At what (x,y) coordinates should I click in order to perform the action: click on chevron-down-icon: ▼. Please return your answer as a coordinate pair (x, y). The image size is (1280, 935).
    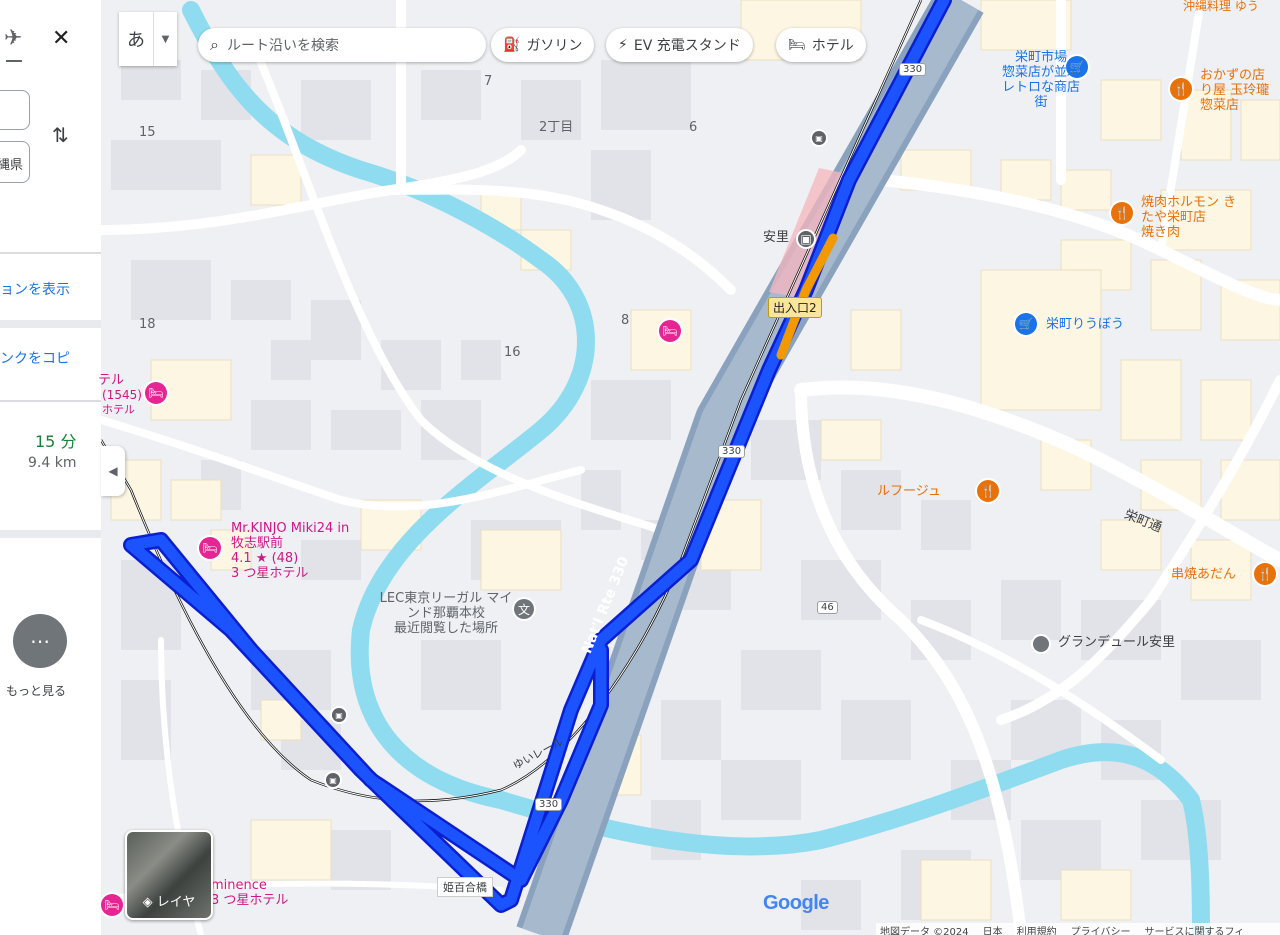
    Looking at the image, I should click on (165, 39).